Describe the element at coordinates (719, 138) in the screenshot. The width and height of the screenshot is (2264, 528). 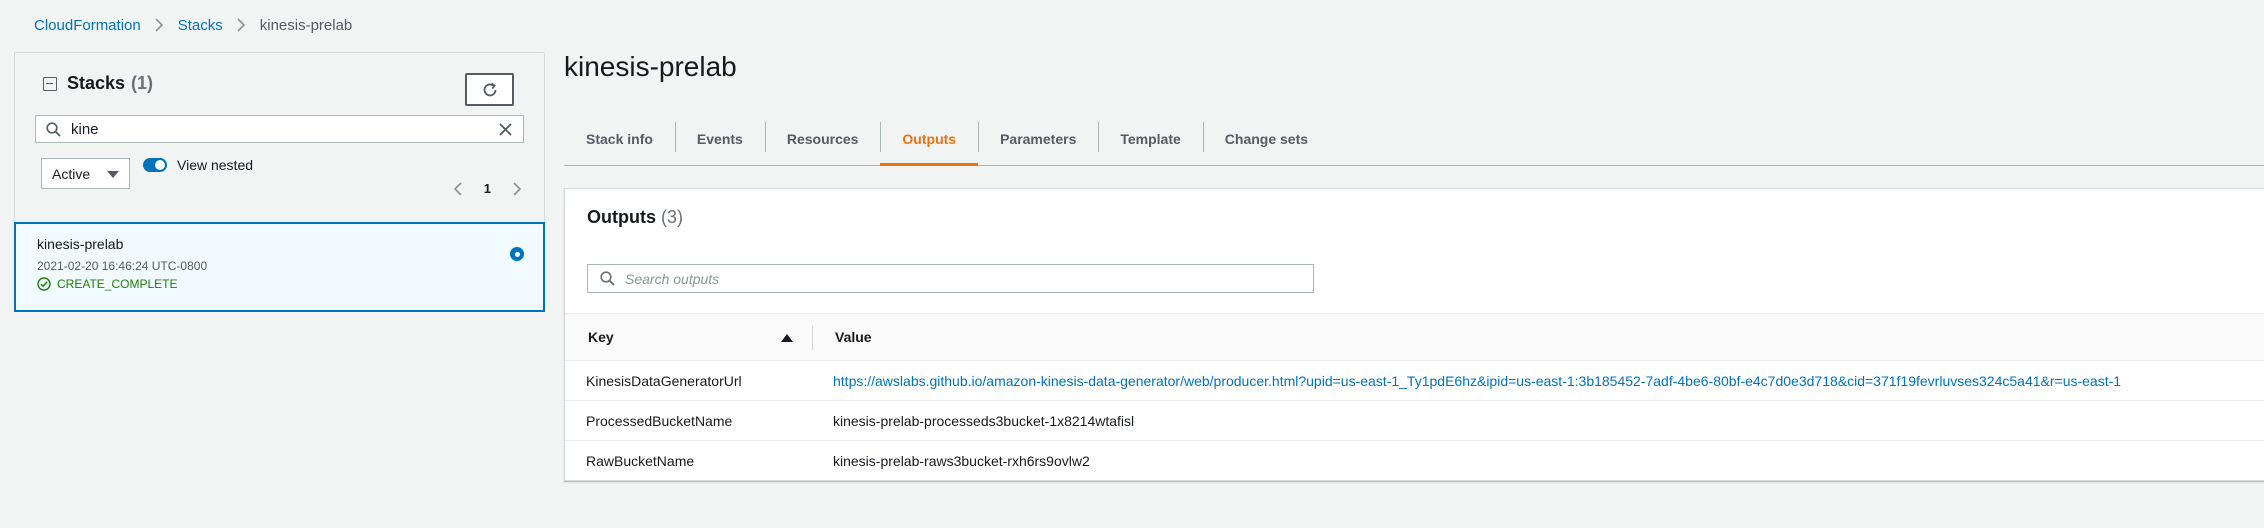
I see `tab-events: Events` at that location.